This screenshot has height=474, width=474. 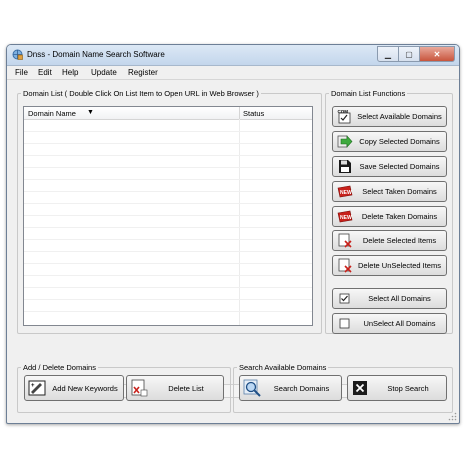 What do you see at coordinates (344, 323) in the screenshot?
I see `checkbox-empty-icon` at bounding box center [344, 323].